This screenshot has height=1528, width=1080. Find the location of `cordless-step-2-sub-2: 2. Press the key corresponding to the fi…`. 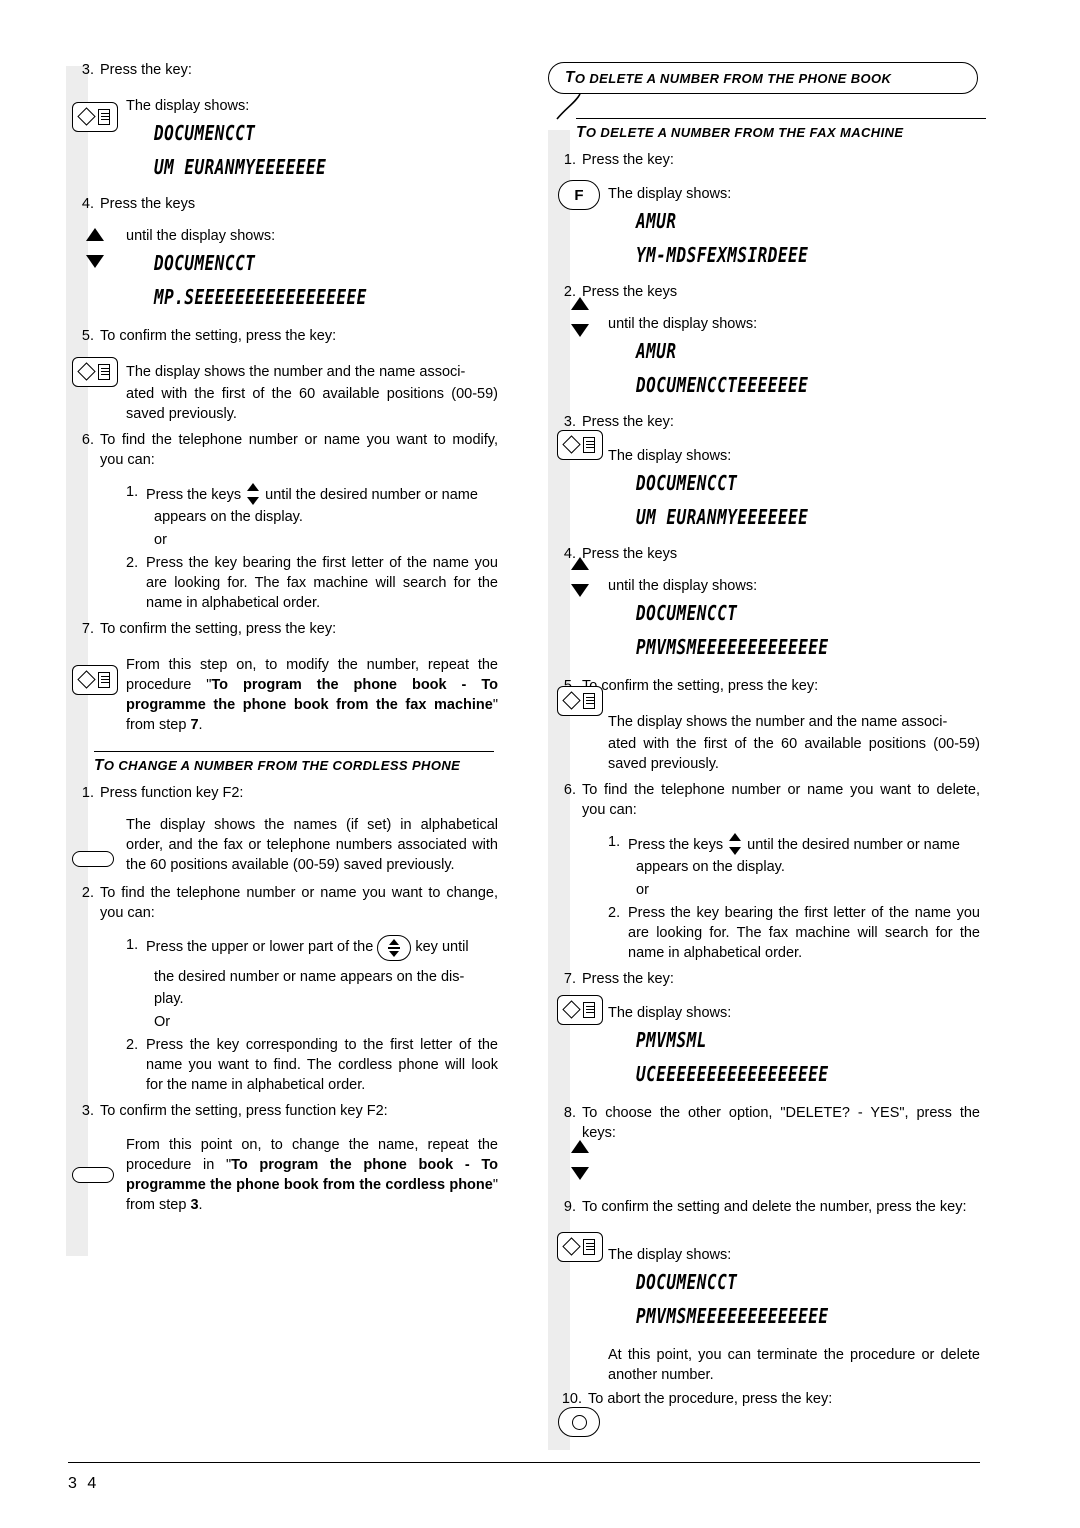

cordless-step-2-sub-2: 2. Press the key corresponding to the fi… is located at coordinates (312, 1065).